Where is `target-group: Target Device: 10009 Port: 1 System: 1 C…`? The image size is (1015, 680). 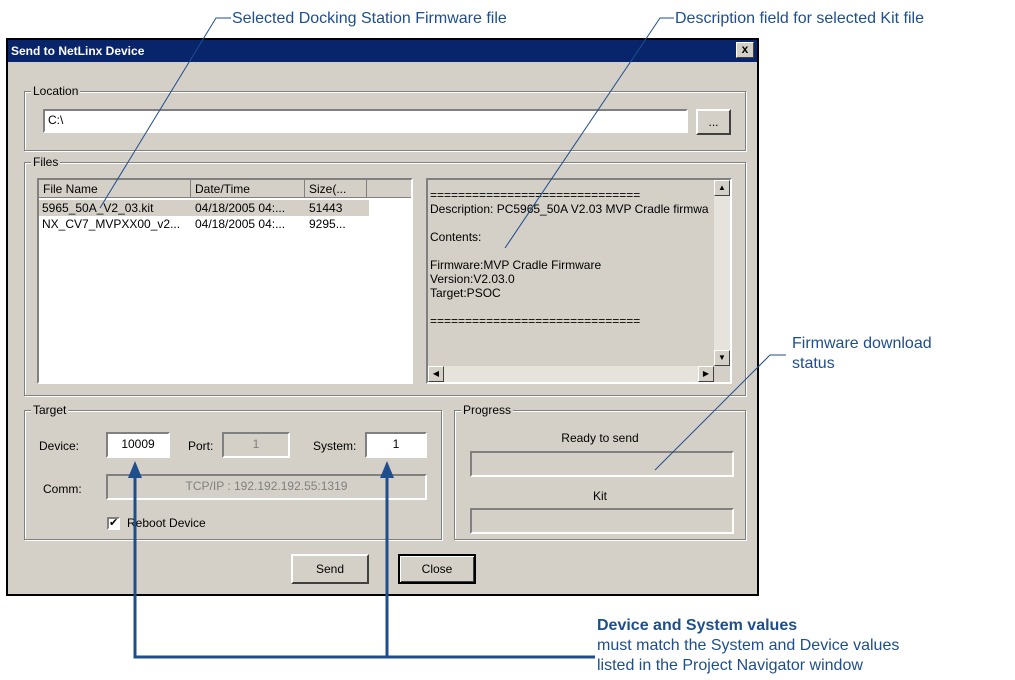 target-group: Target Device: 10009 Port: 1 System: 1 C… is located at coordinates (233, 471).